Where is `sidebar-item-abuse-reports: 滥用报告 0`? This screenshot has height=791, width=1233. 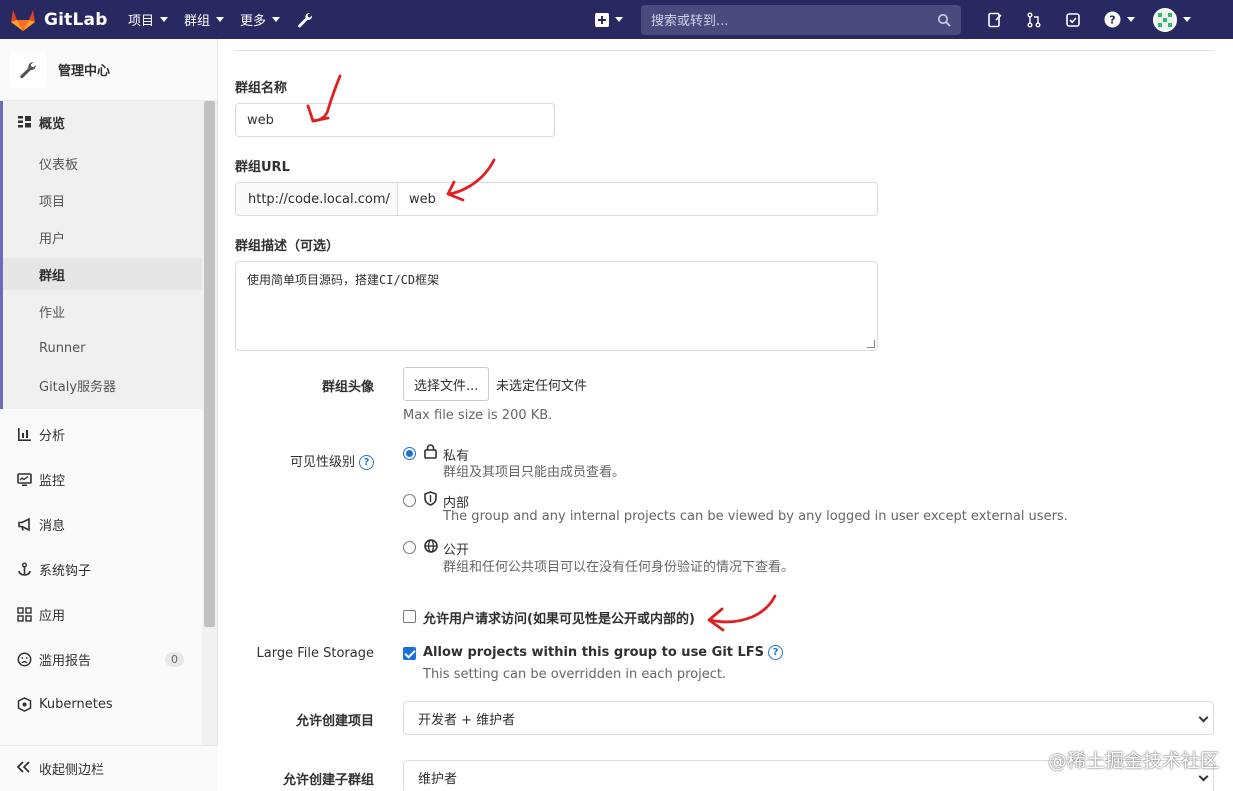
sidebar-item-abuse-reports: 滥用报告 0 is located at coordinates (101, 659).